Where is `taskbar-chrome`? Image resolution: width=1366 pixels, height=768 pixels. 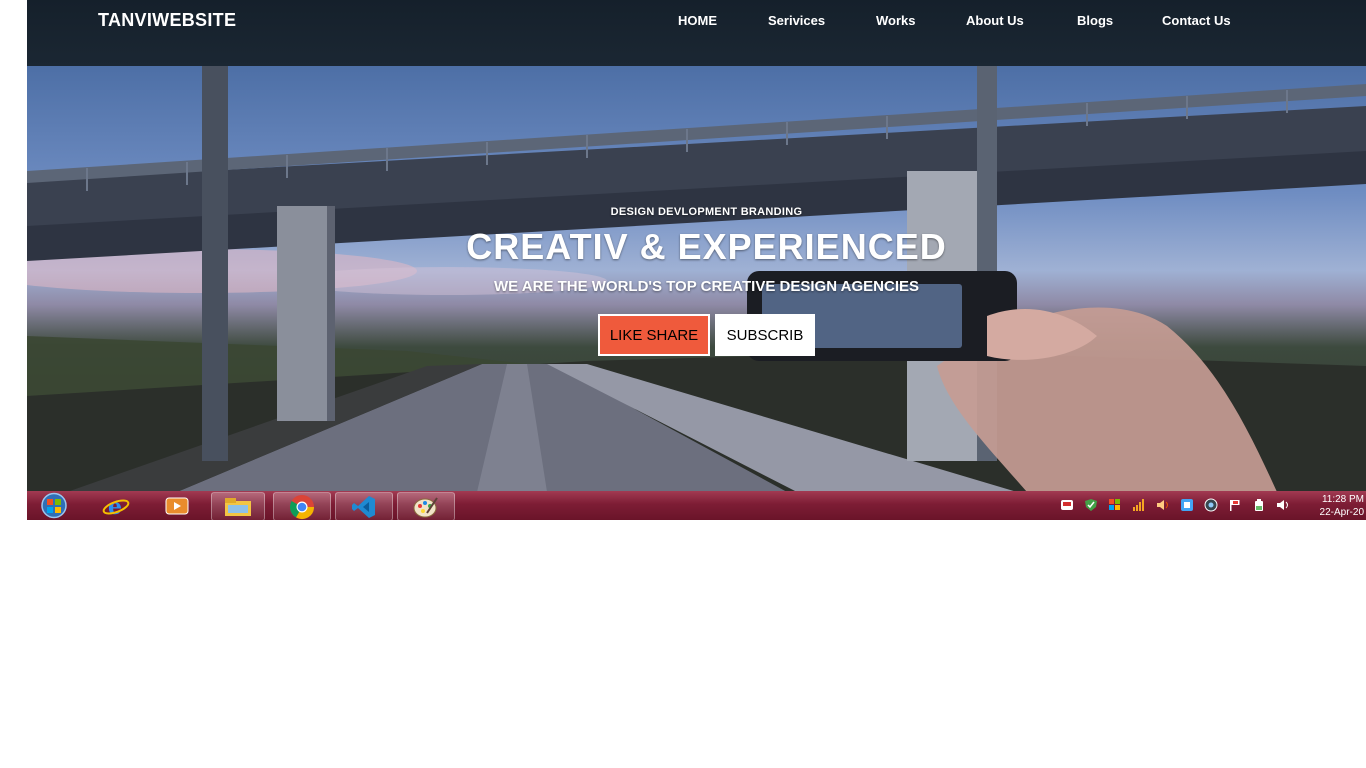 taskbar-chrome is located at coordinates (302, 506).